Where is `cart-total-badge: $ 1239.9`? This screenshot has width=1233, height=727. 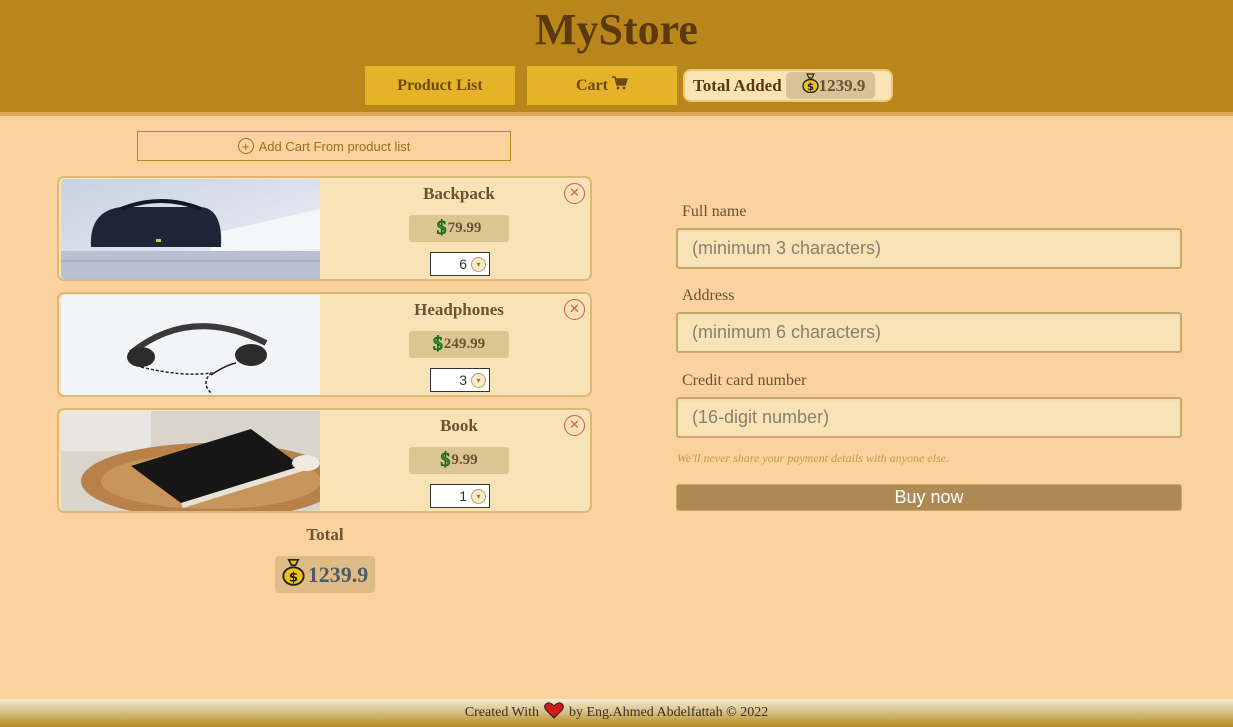
cart-total-badge: $ 1239.9 is located at coordinates (325, 574).